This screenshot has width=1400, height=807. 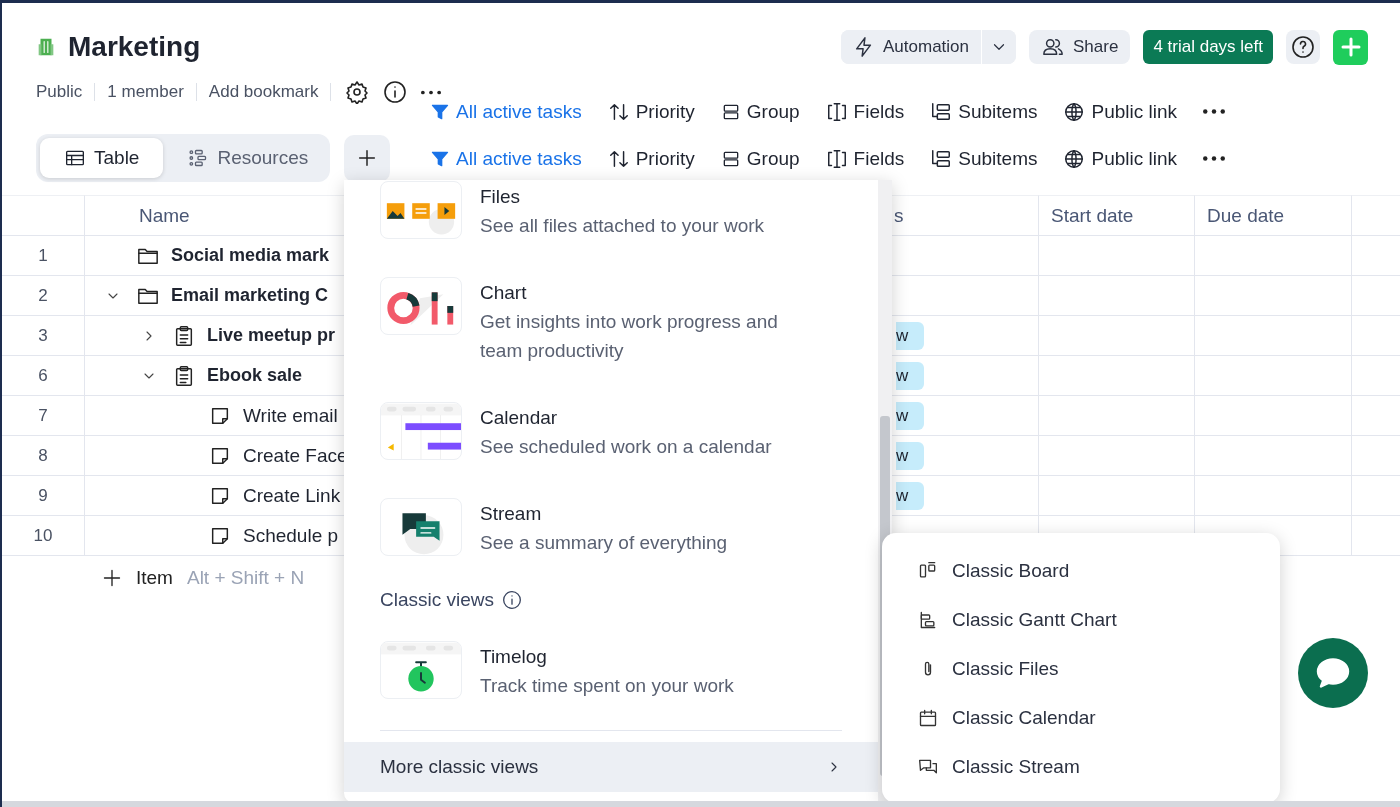 I want to click on column-header: Start date, so click(x=1092, y=215).